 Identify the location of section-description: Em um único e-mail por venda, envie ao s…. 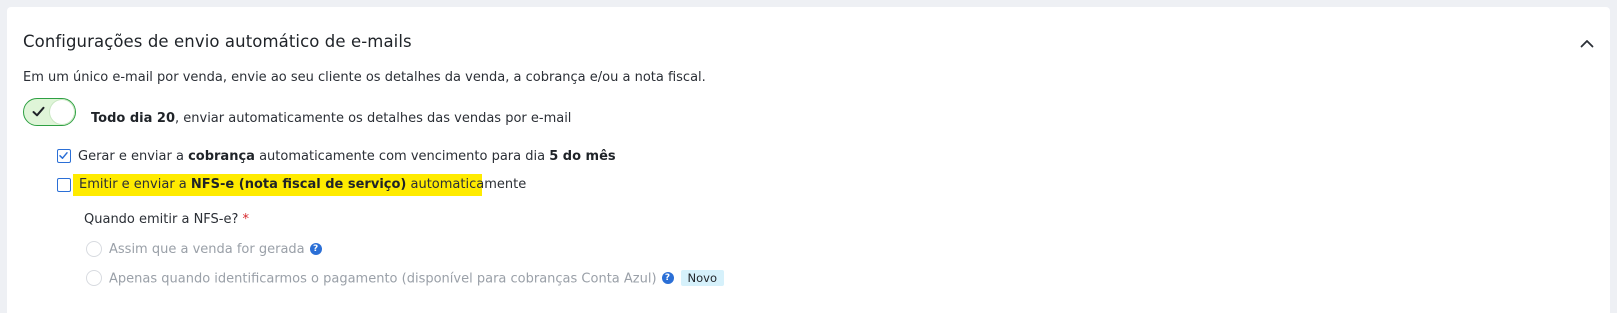
(364, 77).